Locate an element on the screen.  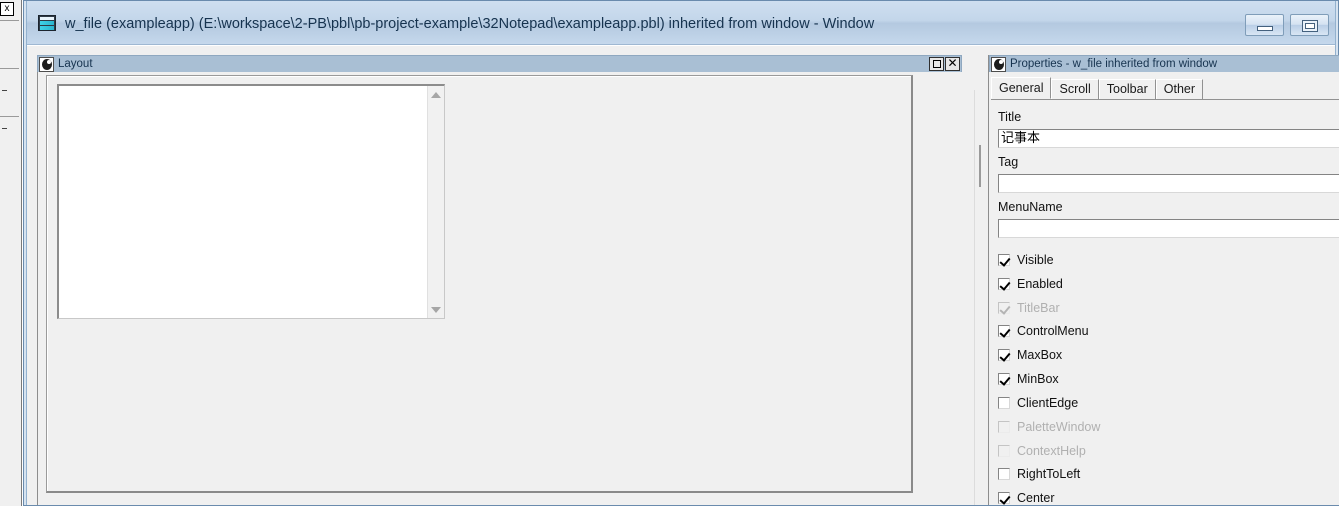
checkbox-controlmenu: ControlMenu is located at coordinates (1043, 331).